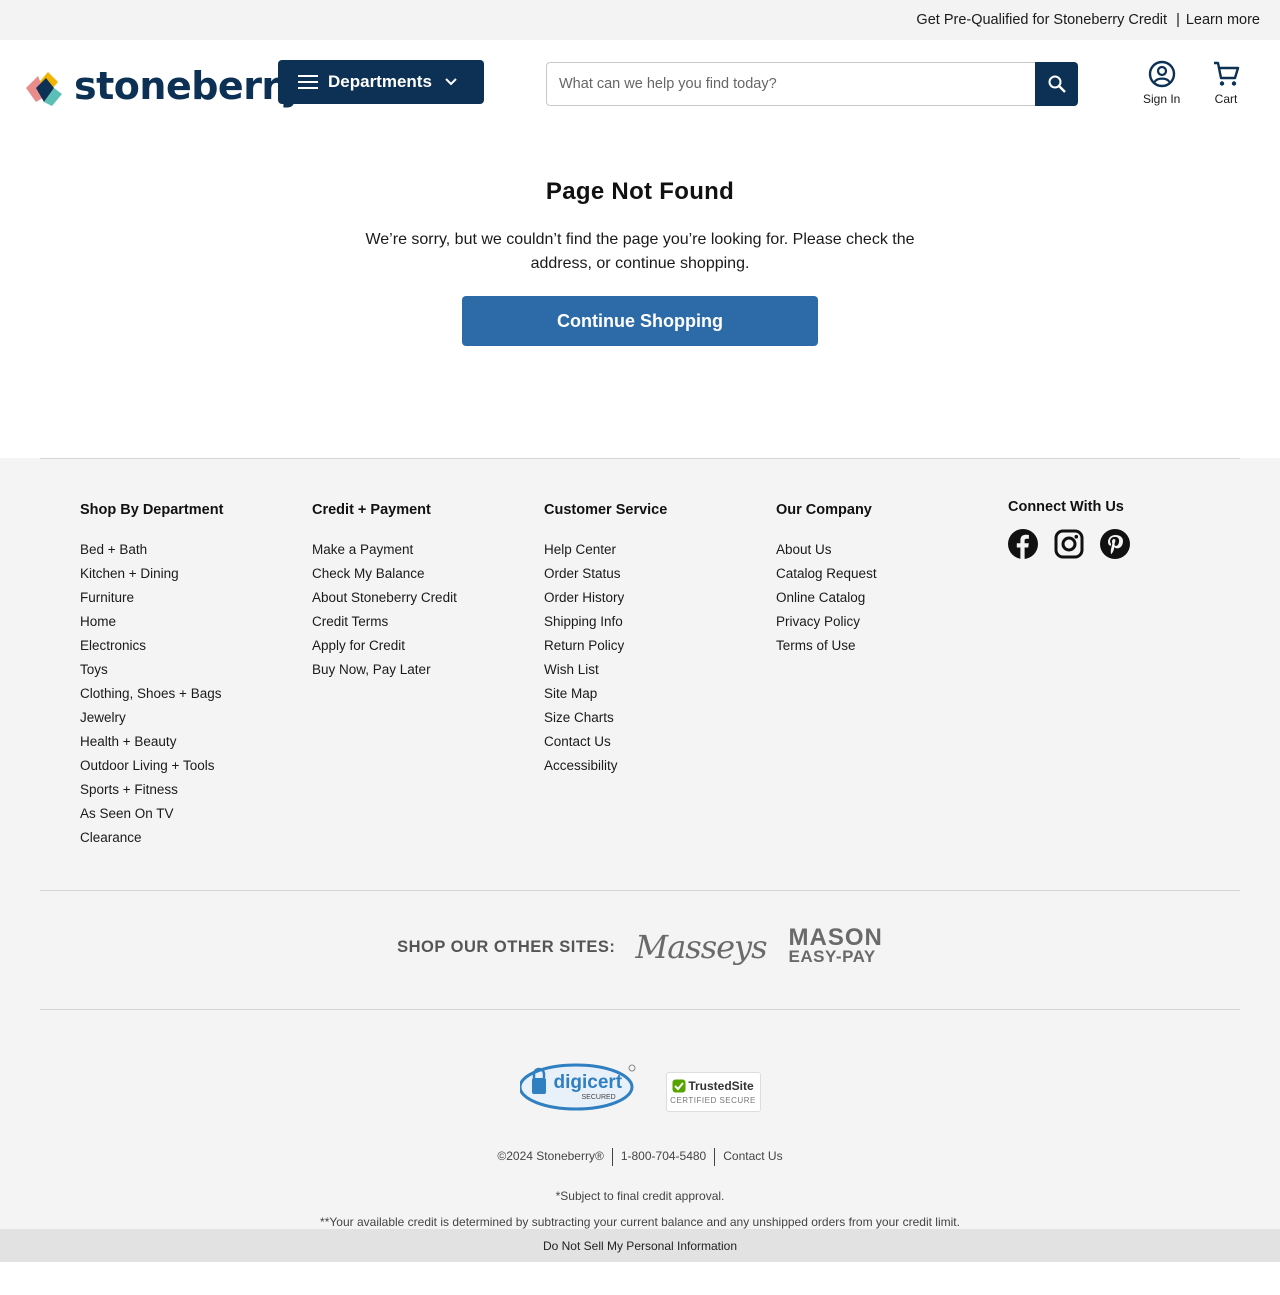  What do you see at coordinates (550, 1156) in the screenshot?
I see `copyright: ©2024 Stoneberry®` at bounding box center [550, 1156].